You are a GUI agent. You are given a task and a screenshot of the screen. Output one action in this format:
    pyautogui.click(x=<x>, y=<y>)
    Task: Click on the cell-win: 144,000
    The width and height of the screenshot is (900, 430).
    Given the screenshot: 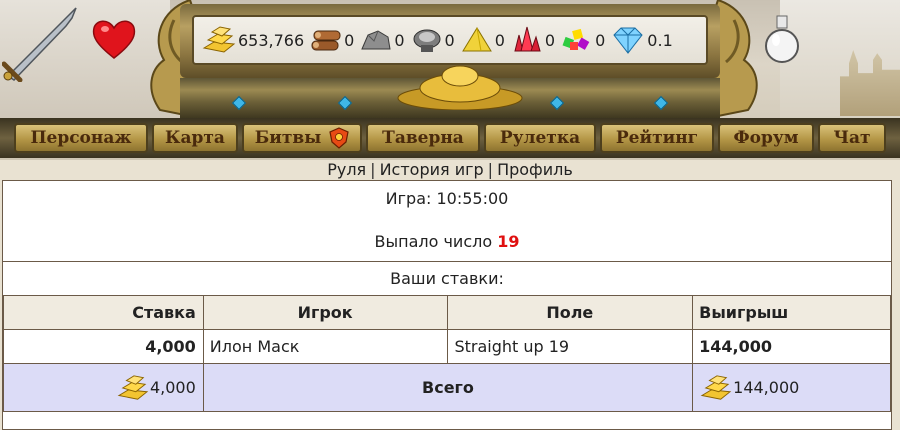 What is the action you would take?
    pyautogui.click(x=791, y=346)
    